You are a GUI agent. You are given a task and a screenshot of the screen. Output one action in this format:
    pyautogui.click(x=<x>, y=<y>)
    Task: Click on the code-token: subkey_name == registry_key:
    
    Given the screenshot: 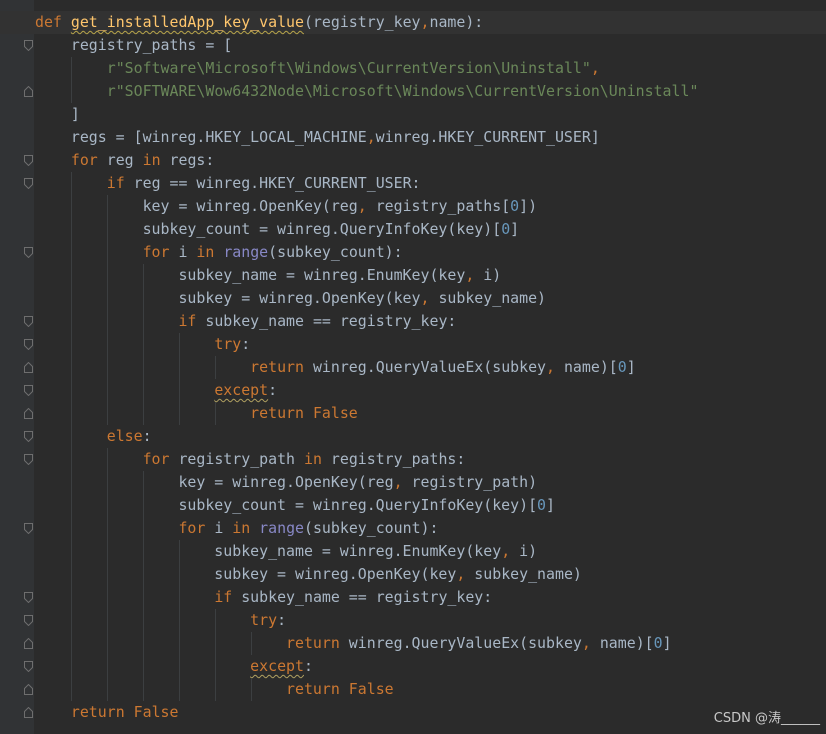 What is the action you would take?
    pyautogui.click(x=367, y=597)
    